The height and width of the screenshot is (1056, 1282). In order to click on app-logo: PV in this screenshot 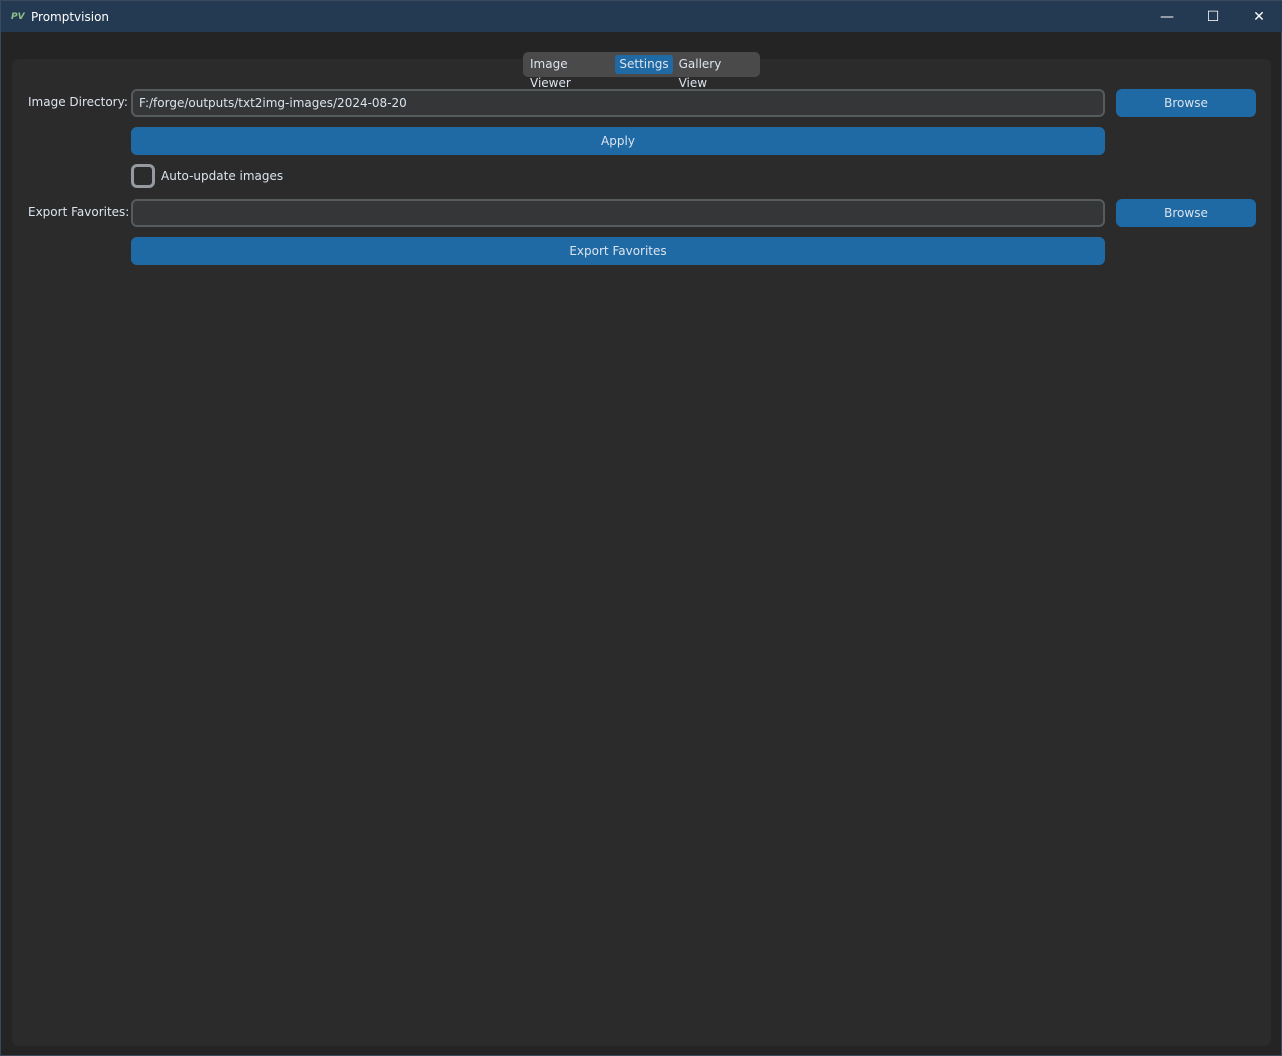, I will do `click(18, 16)`.